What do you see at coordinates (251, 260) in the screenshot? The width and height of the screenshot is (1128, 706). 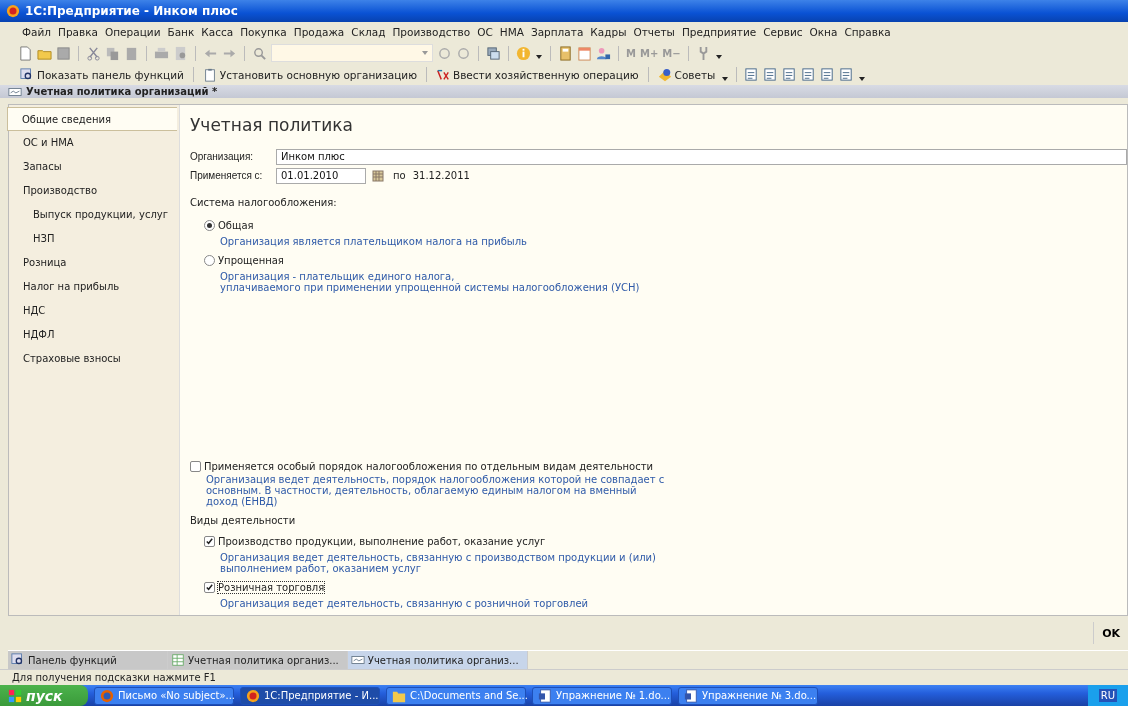 I see `radio-label: Упрощенная` at bounding box center [251, 260].